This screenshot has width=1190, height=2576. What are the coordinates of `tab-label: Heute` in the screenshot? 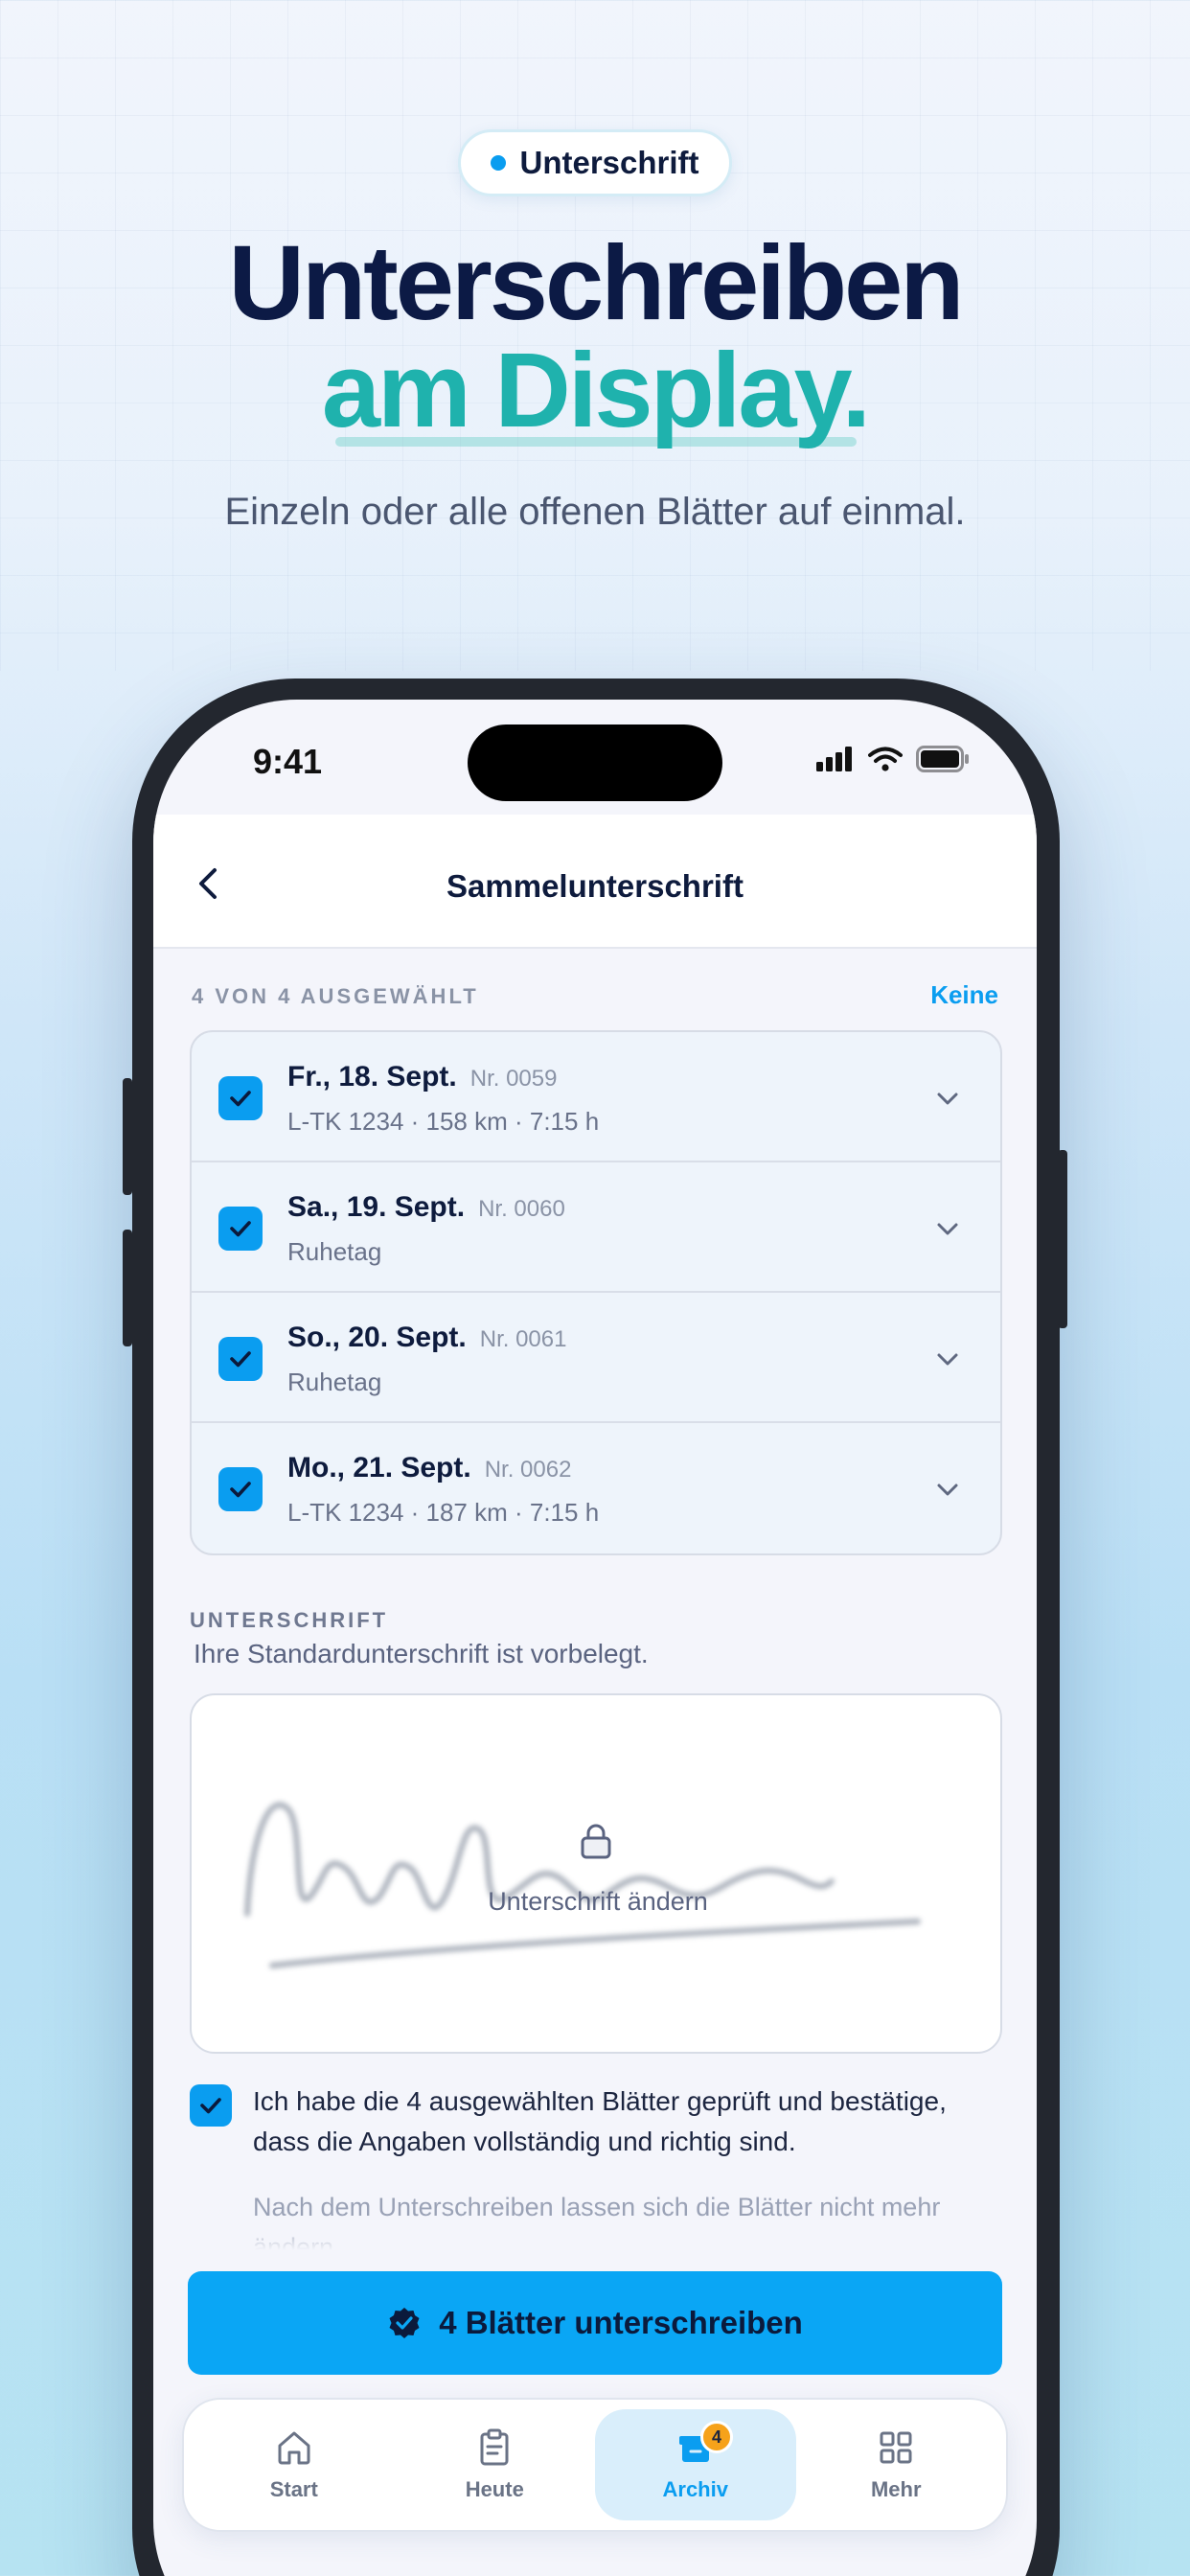 It's located at (495, 2489).